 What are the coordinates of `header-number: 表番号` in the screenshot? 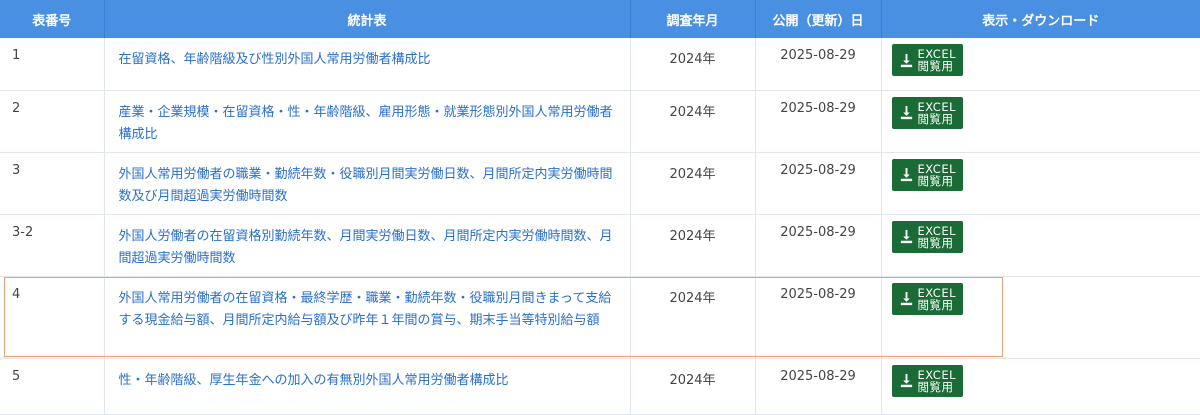 It's located at (52, 19).